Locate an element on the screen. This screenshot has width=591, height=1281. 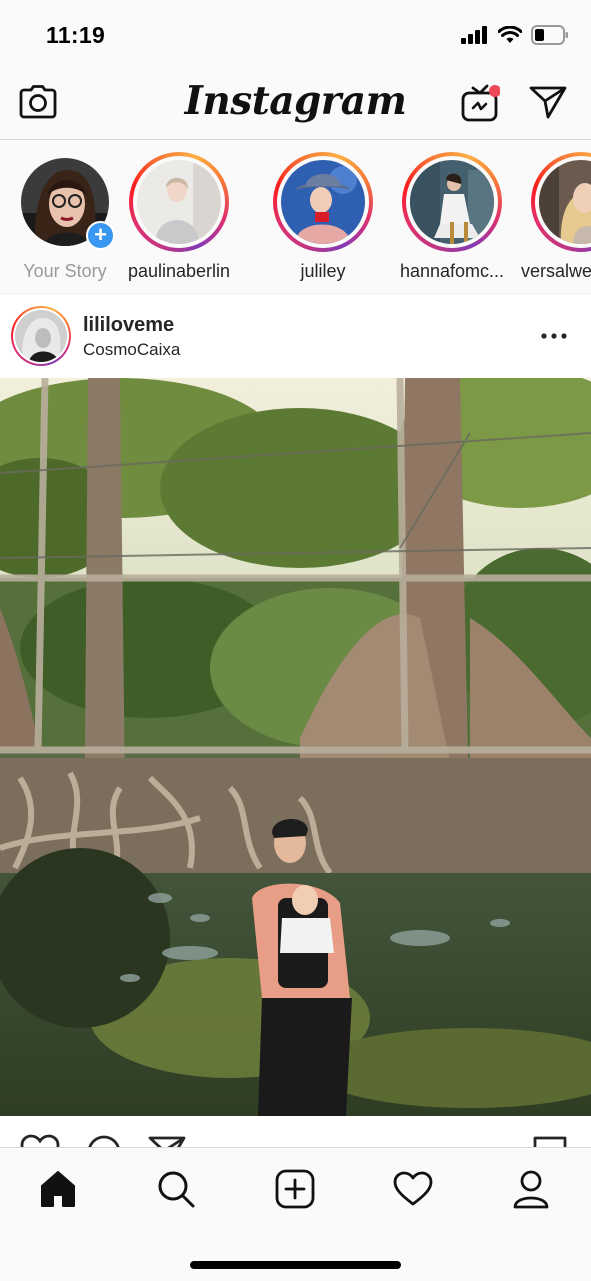
story-paulinaberlin: paulinaberlin is located at coordinates (179, 217).